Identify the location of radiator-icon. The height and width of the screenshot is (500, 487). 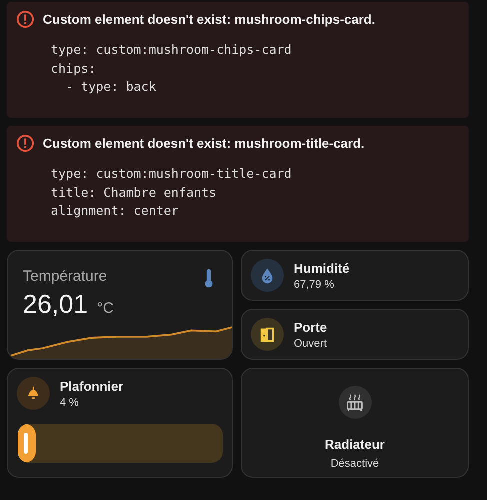
(355, 403).